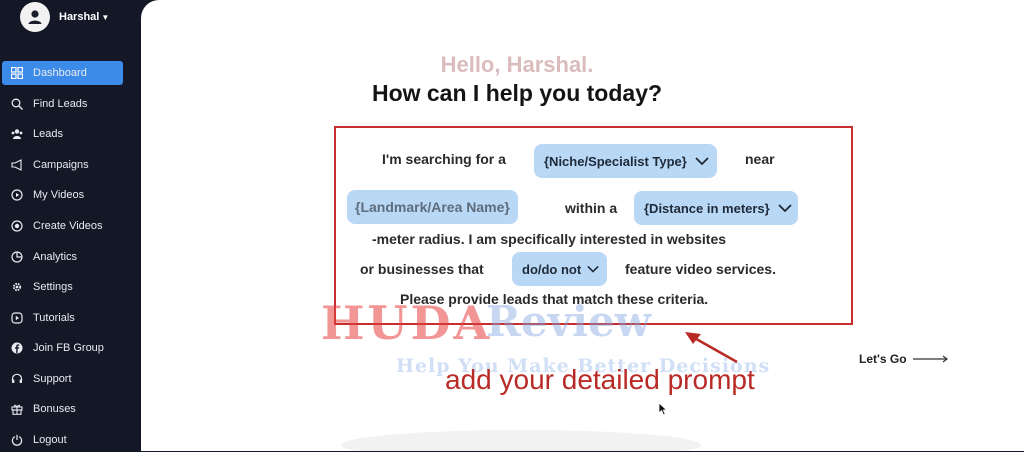 The height and width of the screenshot is (452, 1024). I want to click on sidebar-item-campaigns: Campaigns, so click(62, 165).